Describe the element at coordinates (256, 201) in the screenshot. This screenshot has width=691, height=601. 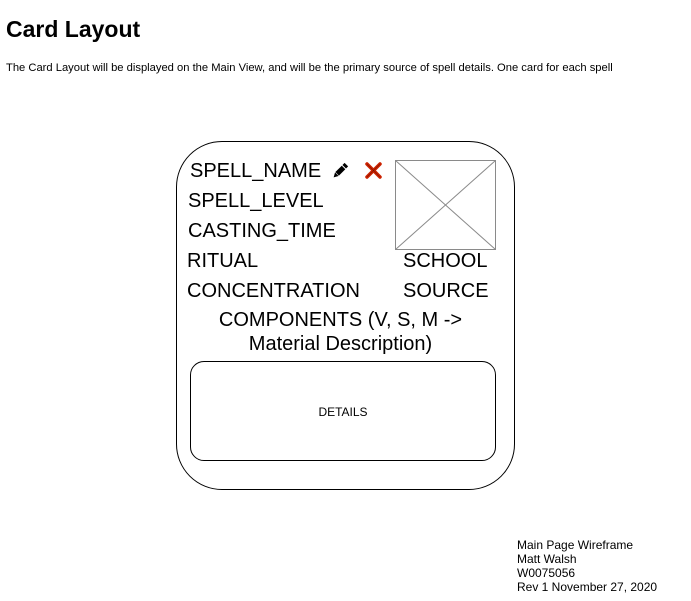
I see `spell-level-label: SPELL_LEVEL` at that location.